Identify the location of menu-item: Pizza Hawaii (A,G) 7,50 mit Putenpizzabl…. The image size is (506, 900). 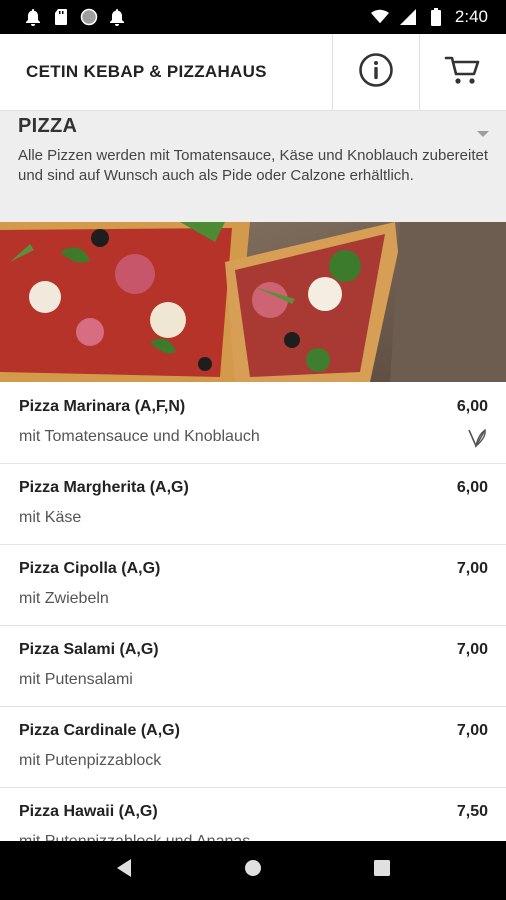
(253, 814).